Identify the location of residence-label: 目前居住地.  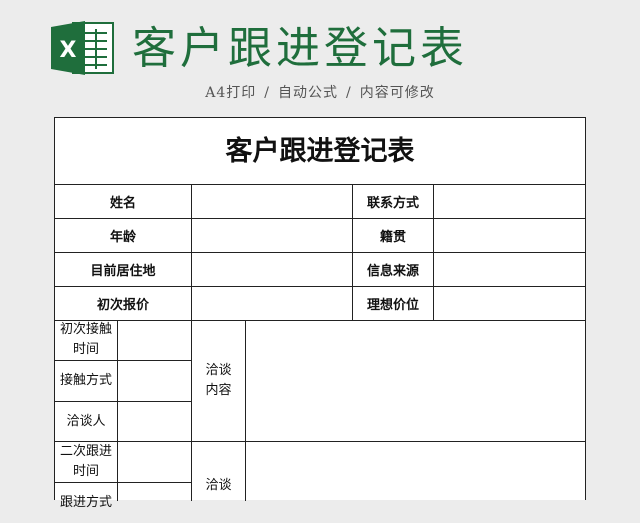
(123, 269).